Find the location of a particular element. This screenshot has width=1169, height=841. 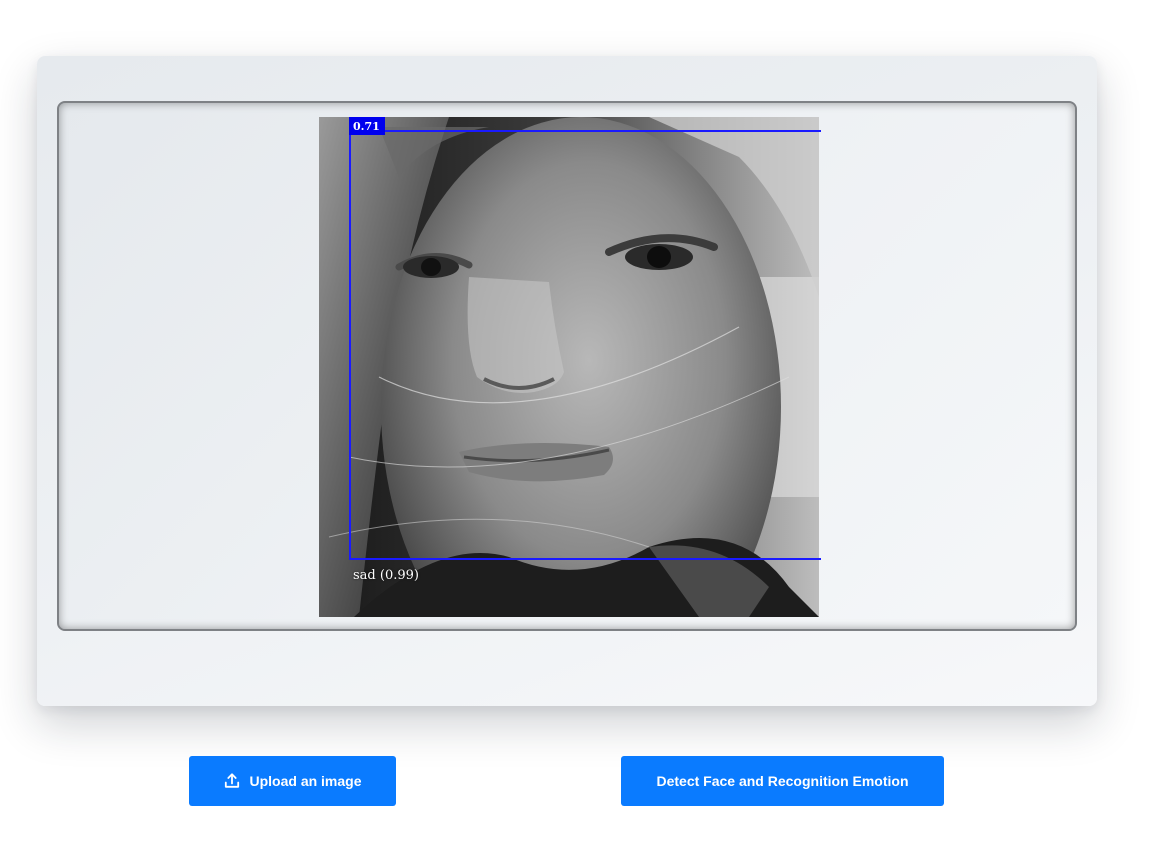

emotion-prediction-label: sad (0.99) is located at coordinates (386, 575).